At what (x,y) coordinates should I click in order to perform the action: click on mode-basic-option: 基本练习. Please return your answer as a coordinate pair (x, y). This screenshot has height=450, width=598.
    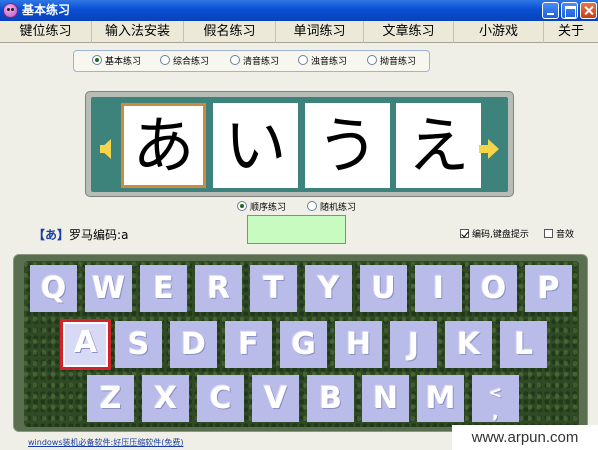
    Looking at the image, I should click on (116, 61).